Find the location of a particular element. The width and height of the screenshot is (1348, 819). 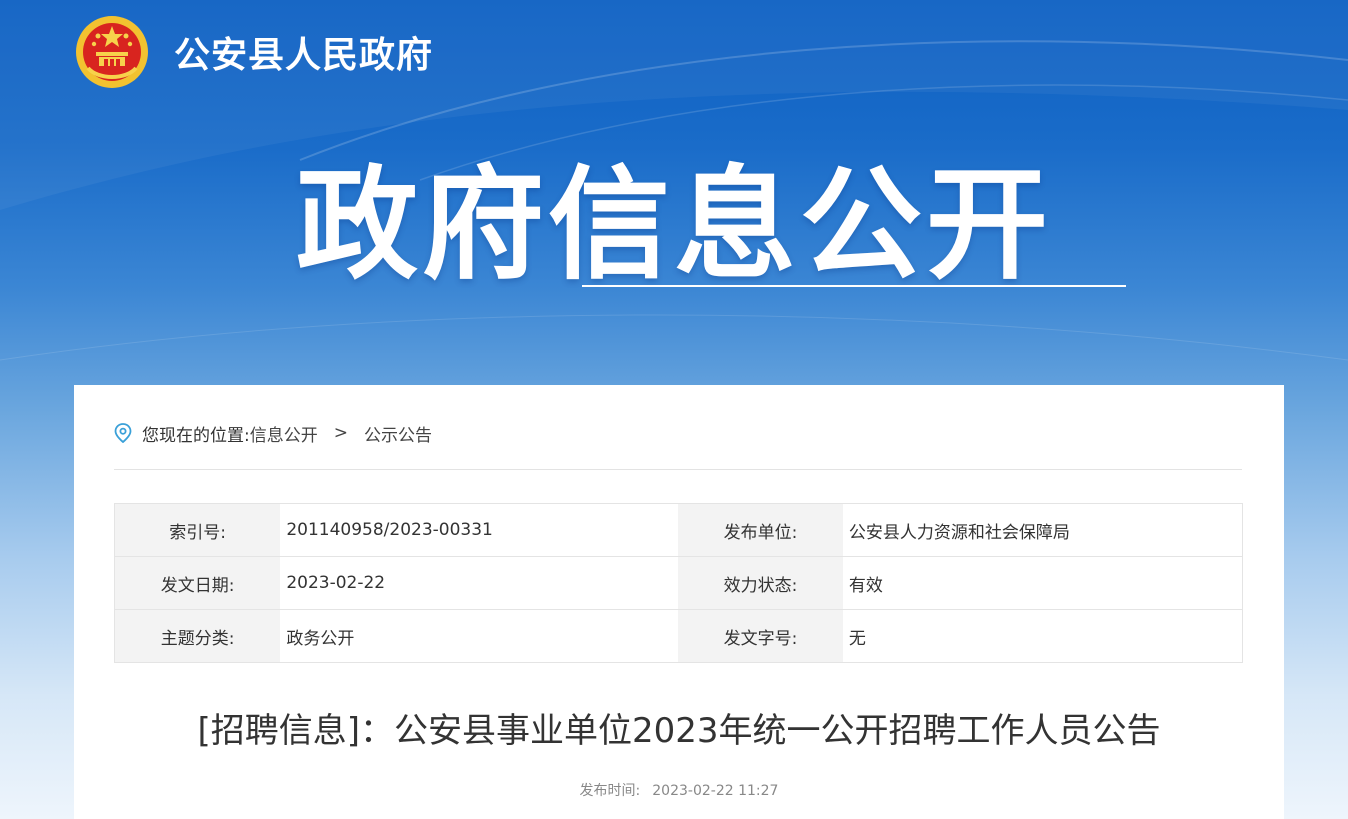

issue-date-value: 2023-02-22 is located at coordinates (479, 583).